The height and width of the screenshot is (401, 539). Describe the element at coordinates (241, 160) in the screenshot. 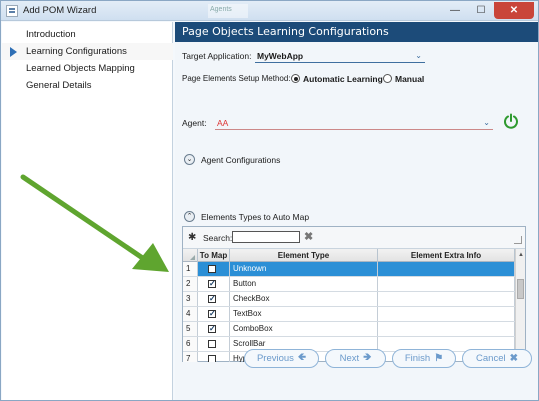

I see `agent-configurations-label: Agent Configurations` at that location.